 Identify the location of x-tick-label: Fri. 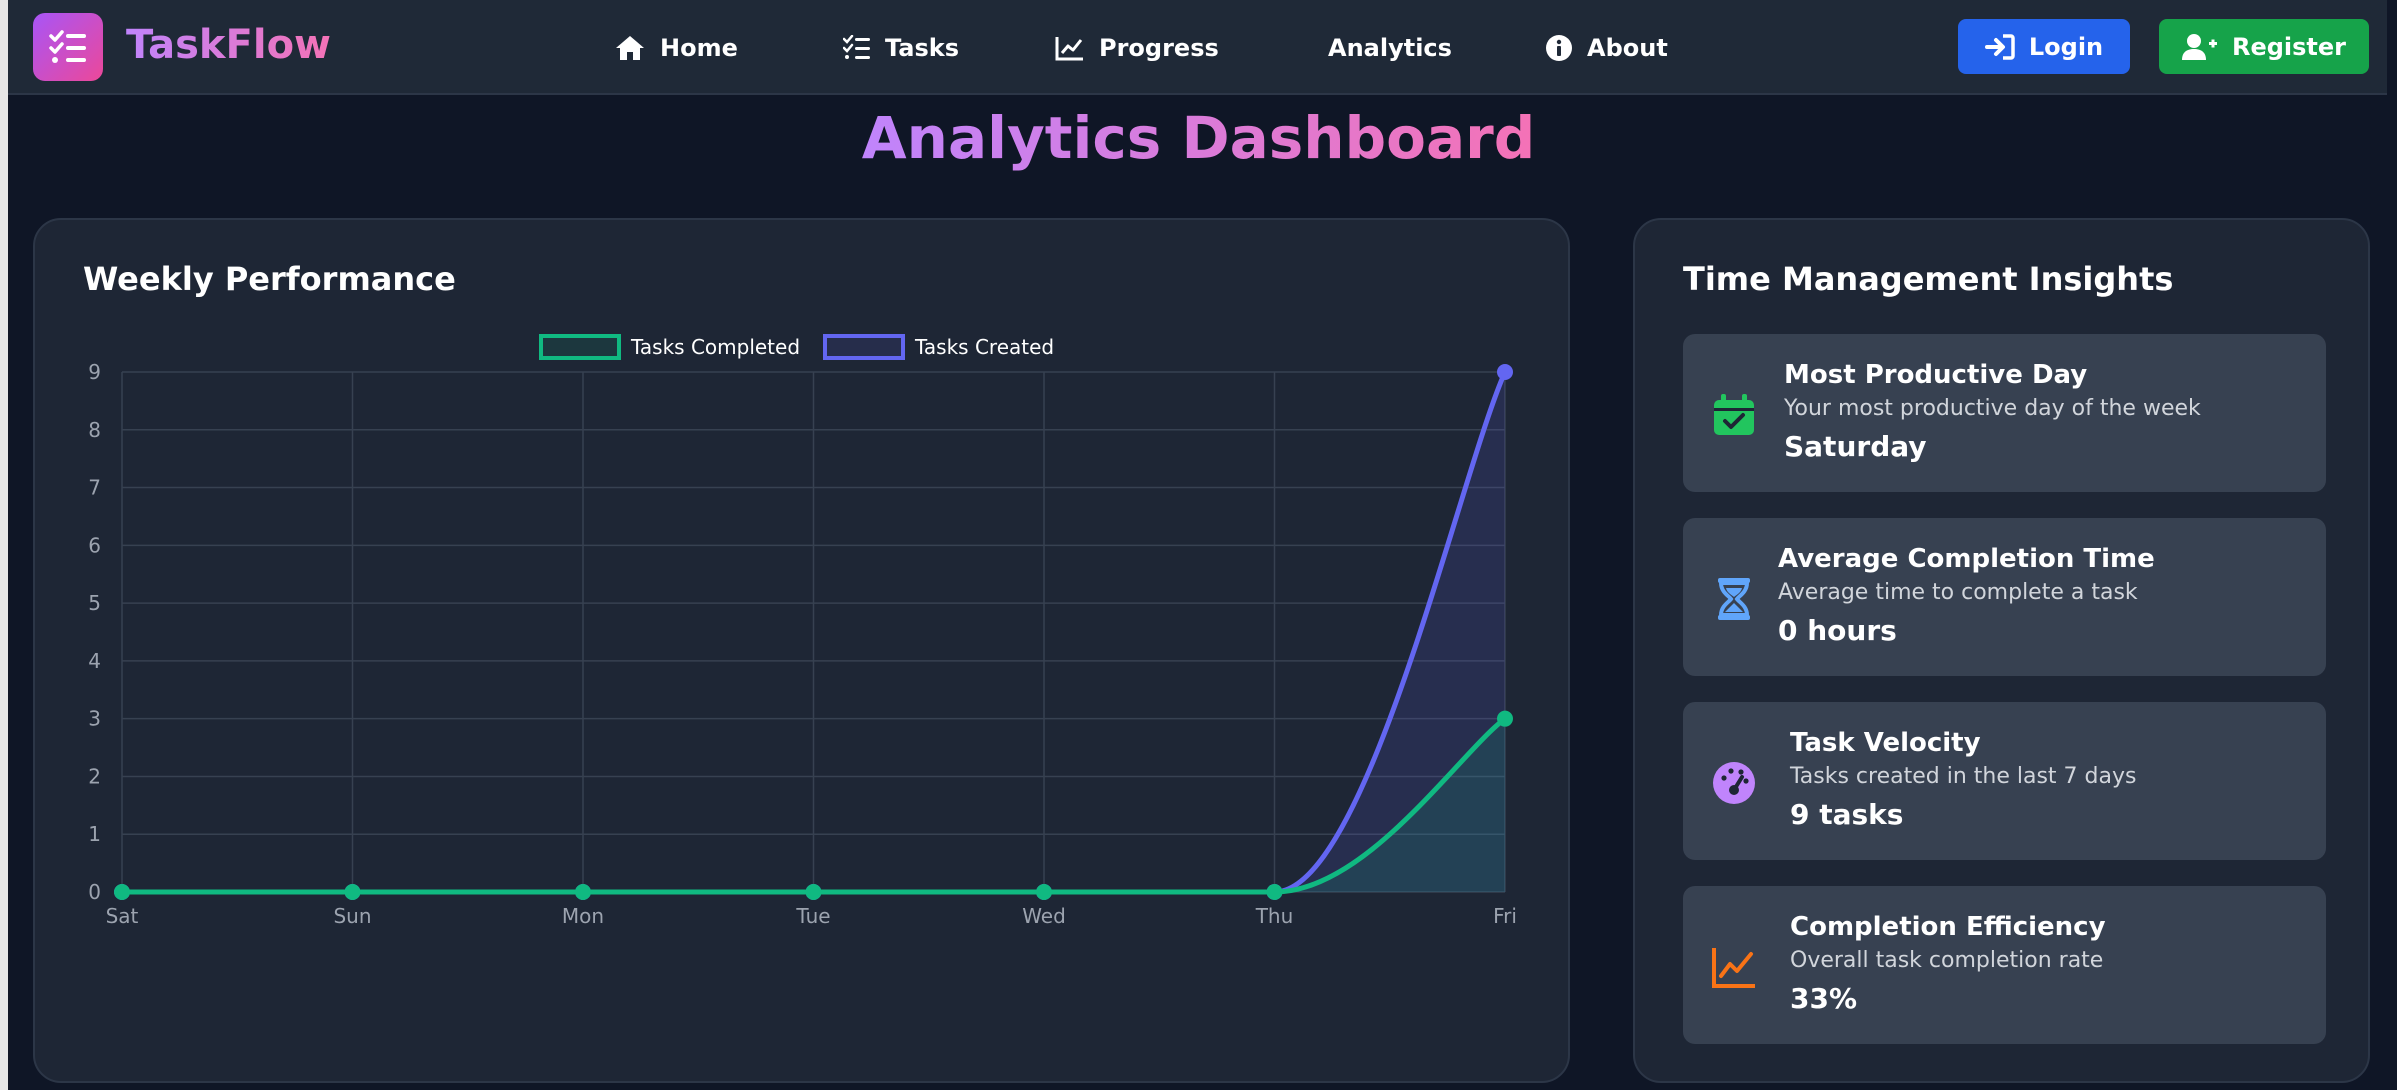
(1505, 916).